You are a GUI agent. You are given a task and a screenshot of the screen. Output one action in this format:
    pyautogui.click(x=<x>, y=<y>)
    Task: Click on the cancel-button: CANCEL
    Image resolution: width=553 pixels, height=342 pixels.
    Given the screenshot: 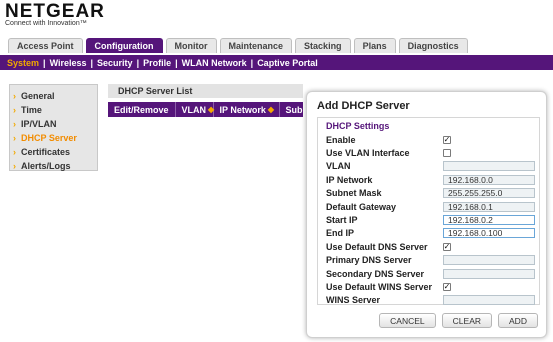 What is the action you would take?
    pyautogui.click(x=407, y=320)
    